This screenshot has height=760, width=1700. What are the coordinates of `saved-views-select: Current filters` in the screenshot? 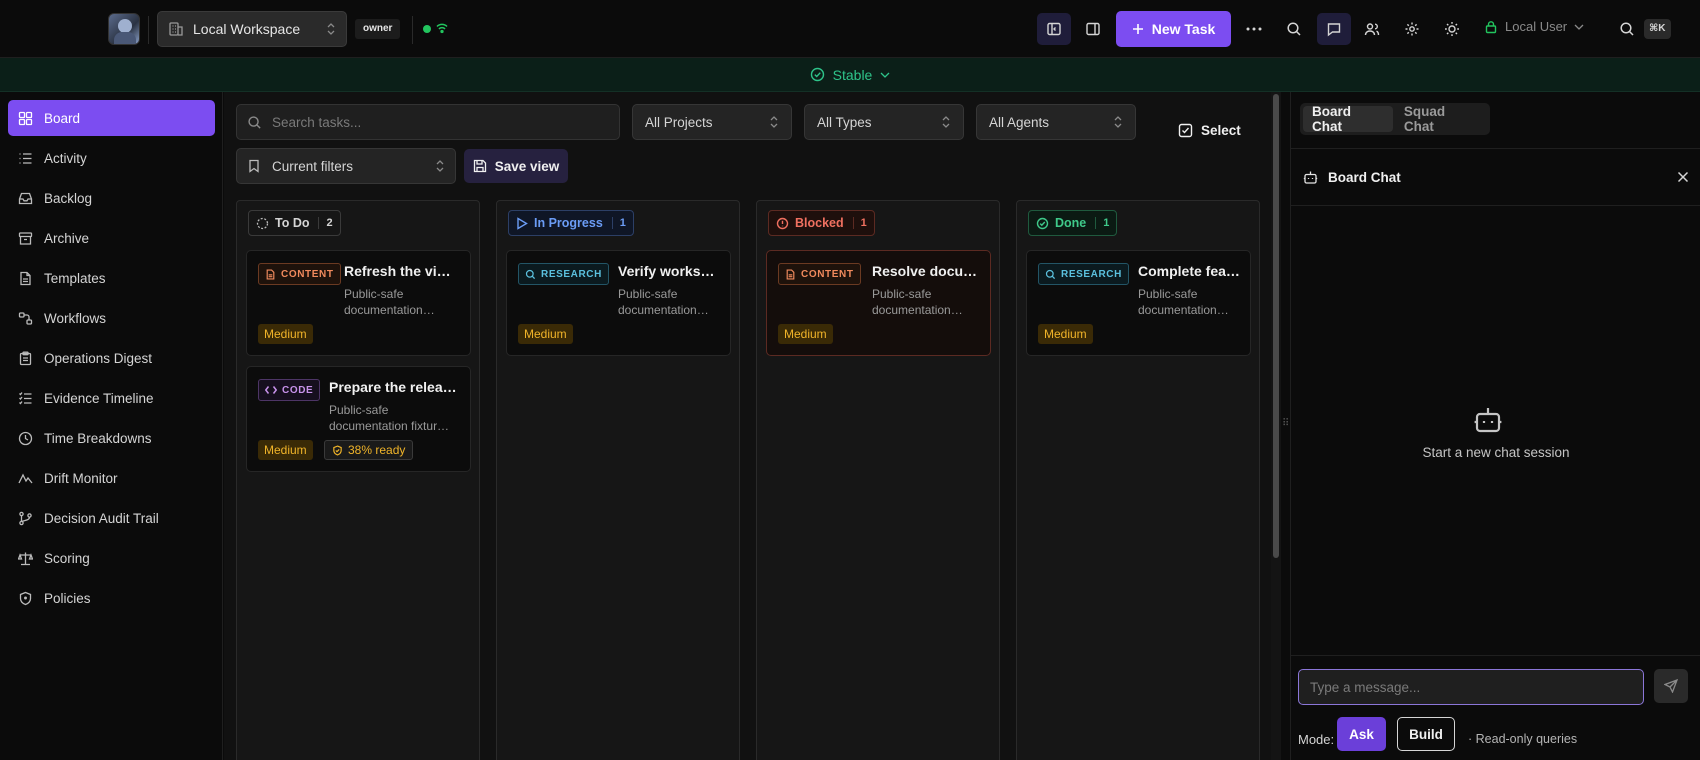 It's located at (346, 166).